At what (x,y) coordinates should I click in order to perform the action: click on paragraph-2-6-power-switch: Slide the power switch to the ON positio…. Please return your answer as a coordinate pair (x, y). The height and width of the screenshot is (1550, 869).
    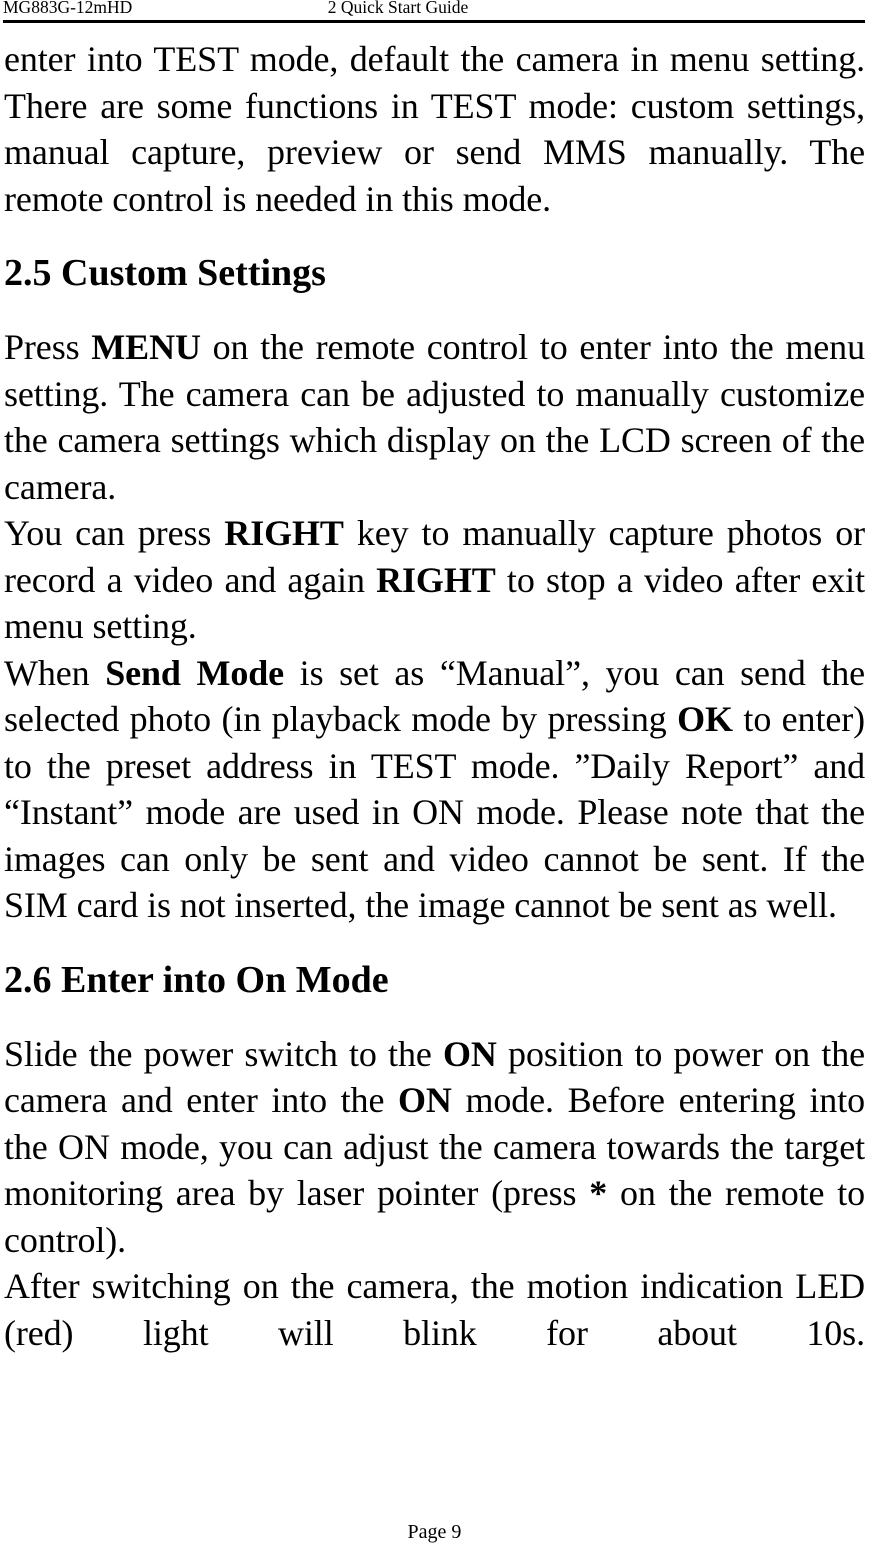
    Looking at the image, I should click on (434, 1147).